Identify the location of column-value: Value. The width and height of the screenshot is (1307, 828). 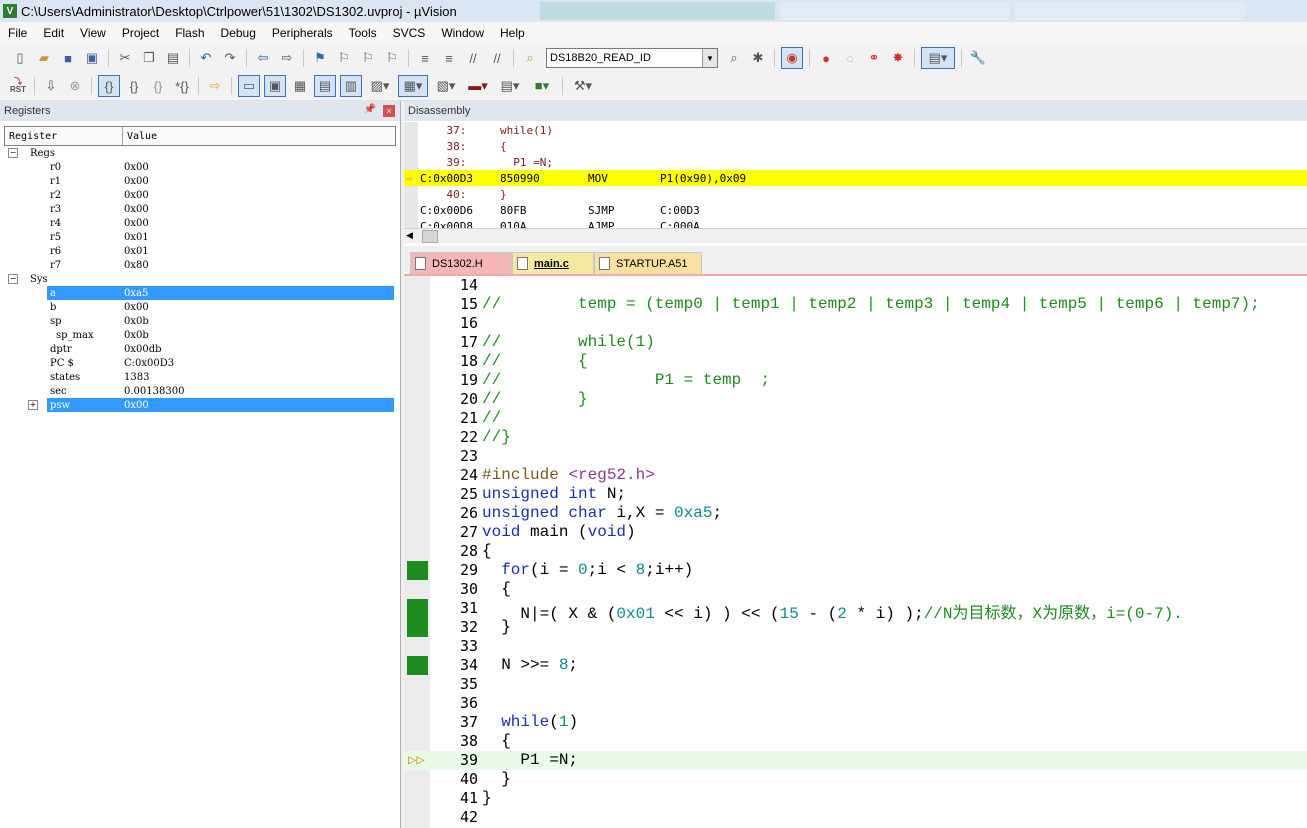
(140, 136).